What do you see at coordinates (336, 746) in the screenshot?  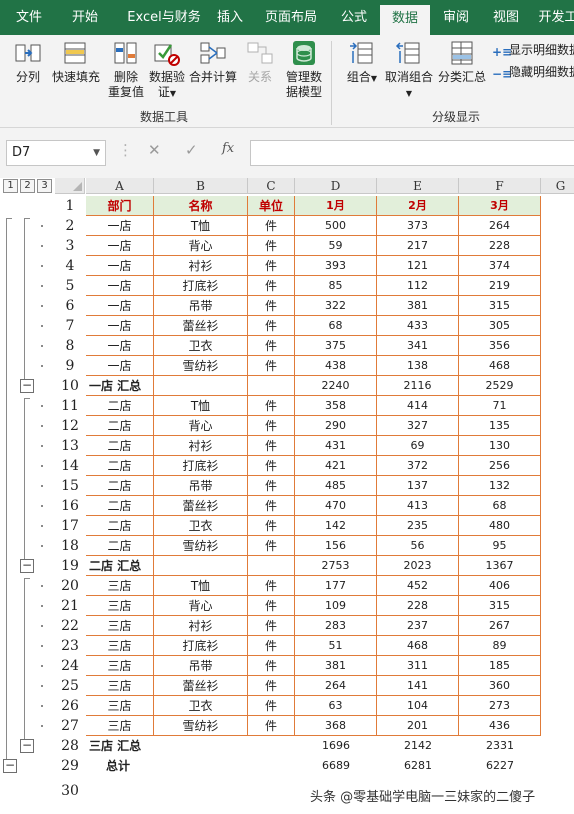 I see `cell-d28: 1696` at bounding box center [336, 746].